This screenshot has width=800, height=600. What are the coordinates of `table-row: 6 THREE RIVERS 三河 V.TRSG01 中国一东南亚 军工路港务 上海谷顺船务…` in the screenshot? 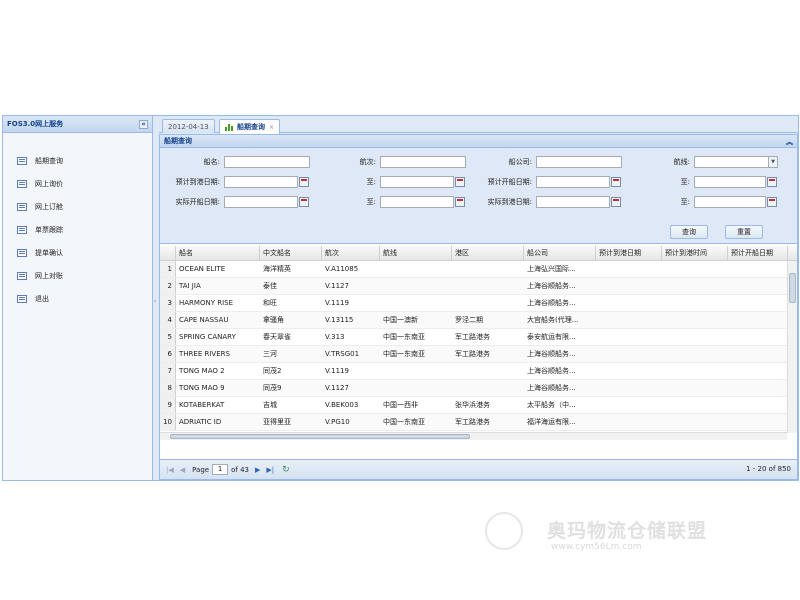 It's located at (478, 354).